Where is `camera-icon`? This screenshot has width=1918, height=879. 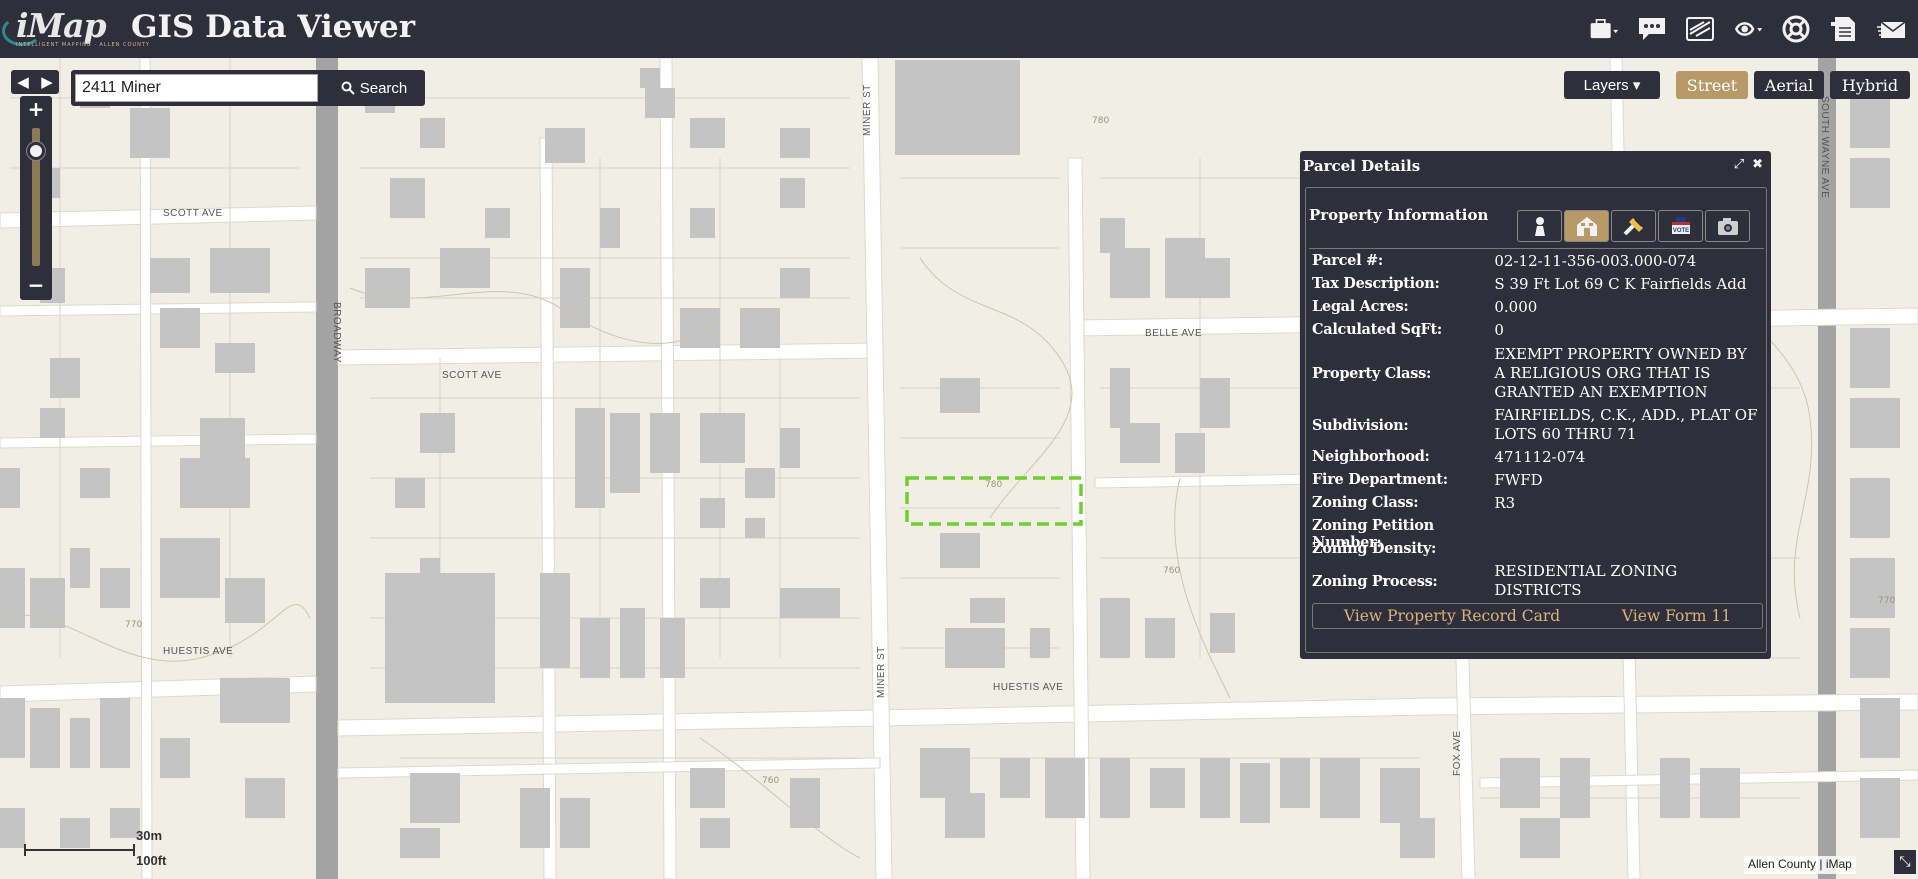 camera-icon is located at coordinates (1727, 226).